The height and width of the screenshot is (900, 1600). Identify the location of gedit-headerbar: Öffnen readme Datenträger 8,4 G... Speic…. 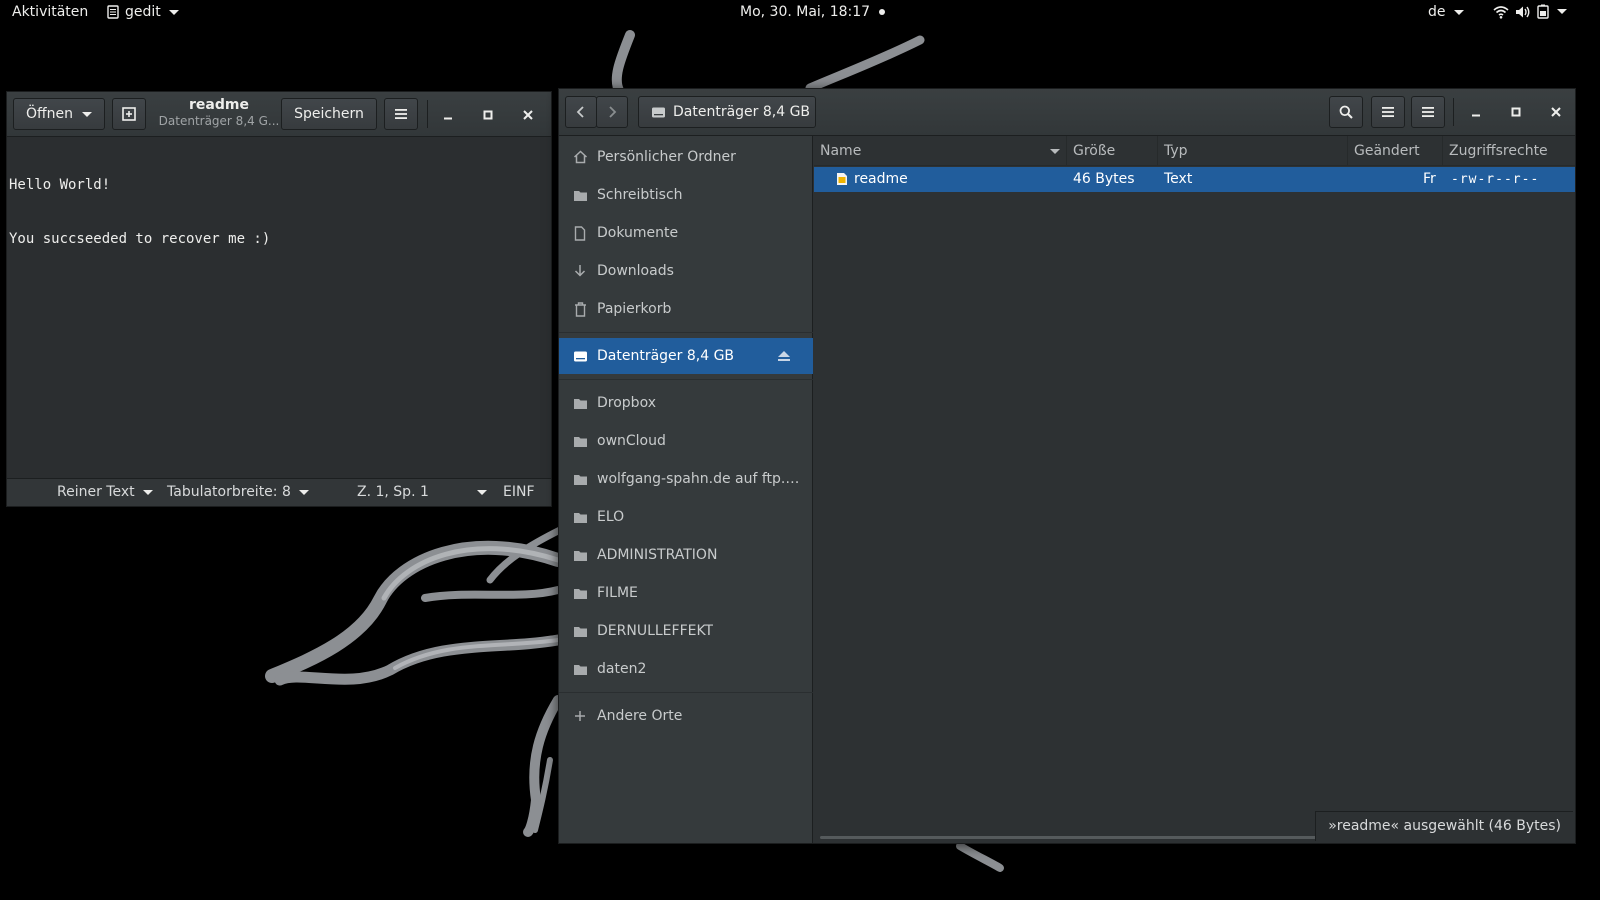
(279, 114).